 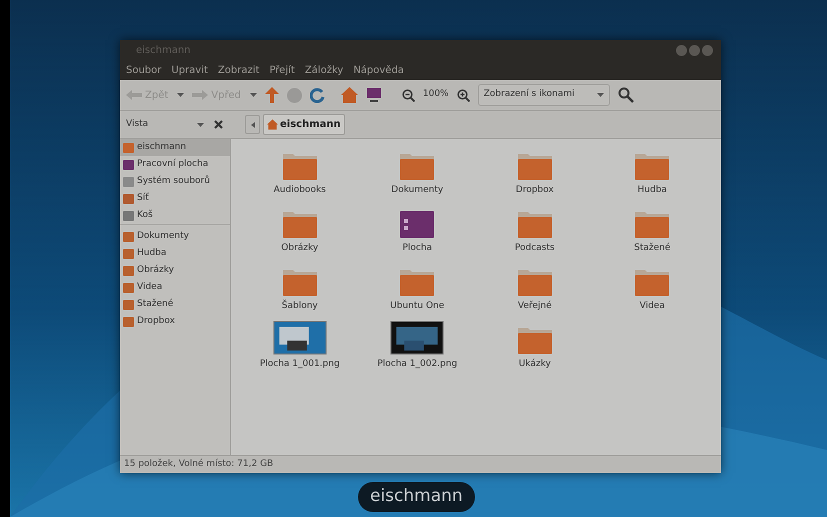 What do you see at coordinates (374, 95) in the screenshot?
I see `computer-icon` at bounding box center [374, 95].